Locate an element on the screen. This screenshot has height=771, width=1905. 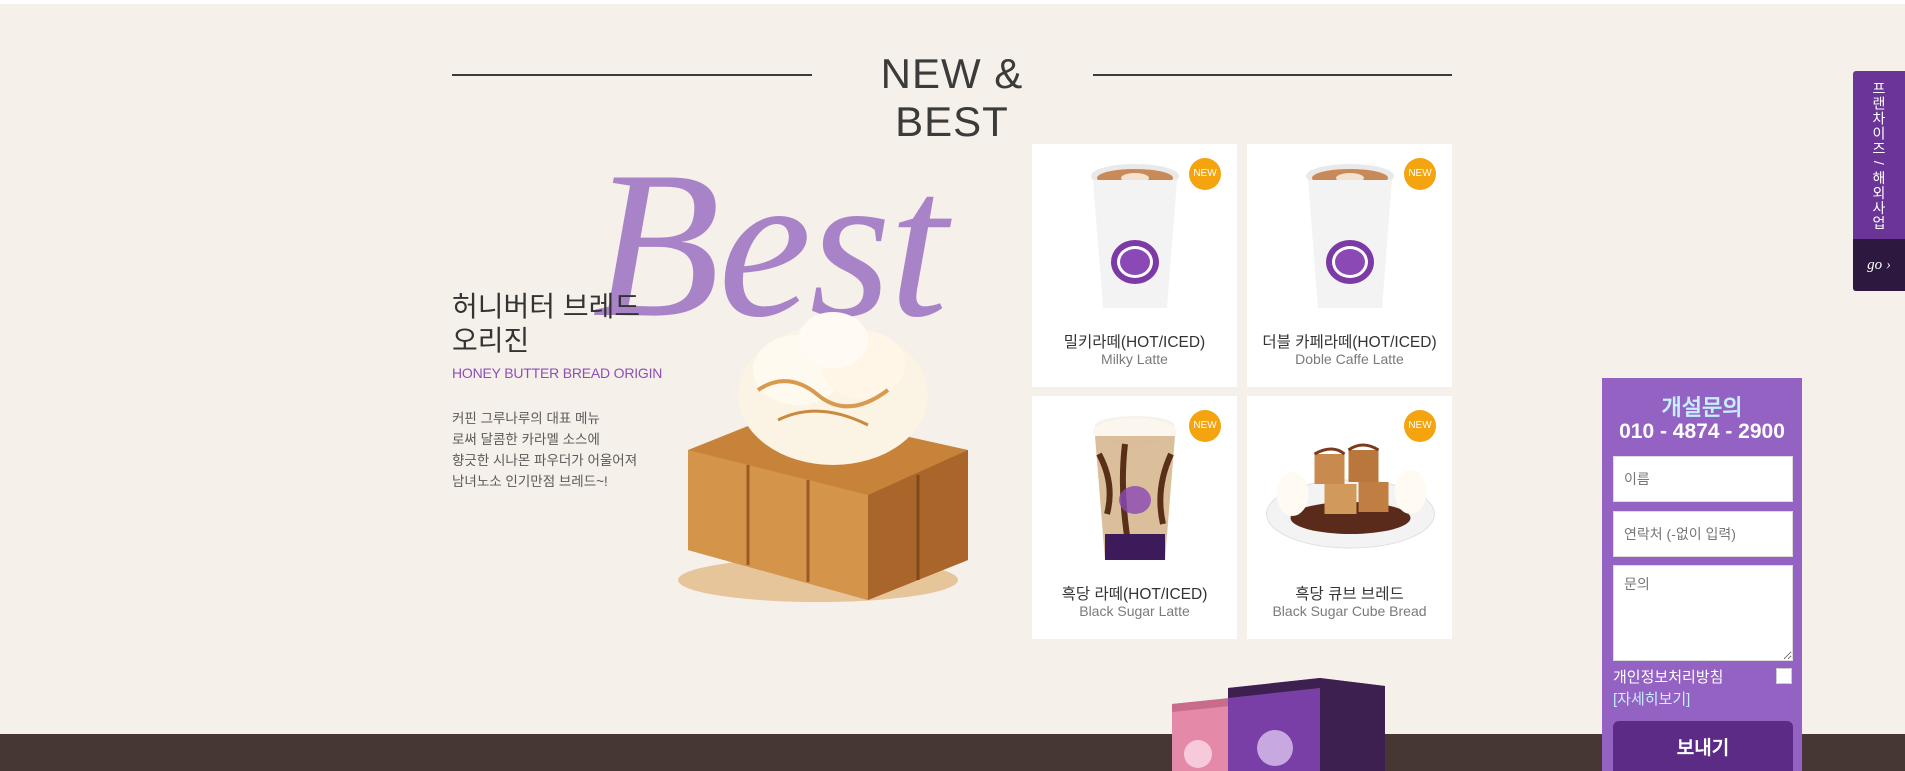
product-name: 흑당 라떼(HOT/ICED) is located at coordinates (1134, 594).